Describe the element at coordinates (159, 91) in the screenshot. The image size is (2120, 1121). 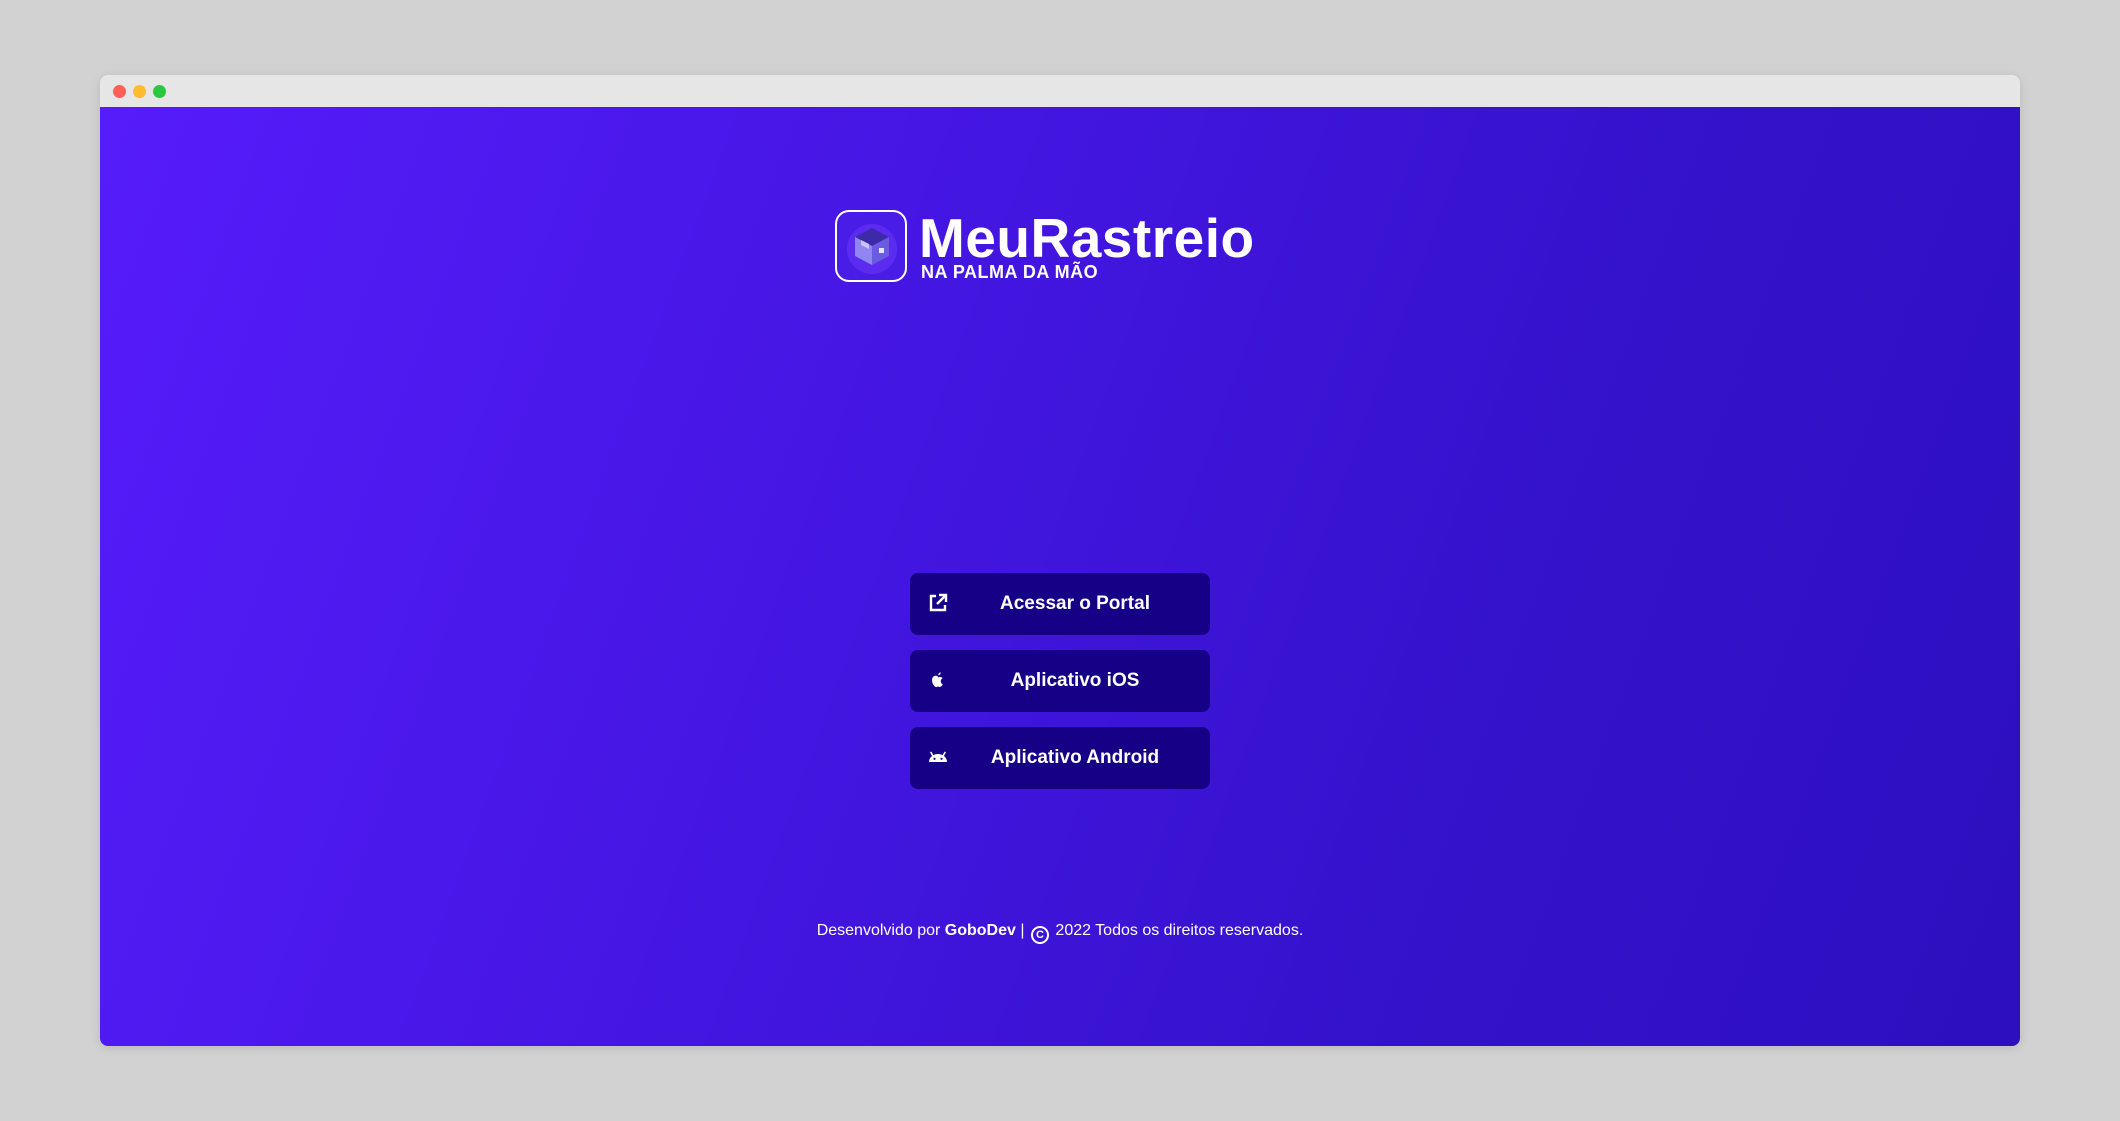
I see `maximize-window-button` at that location.